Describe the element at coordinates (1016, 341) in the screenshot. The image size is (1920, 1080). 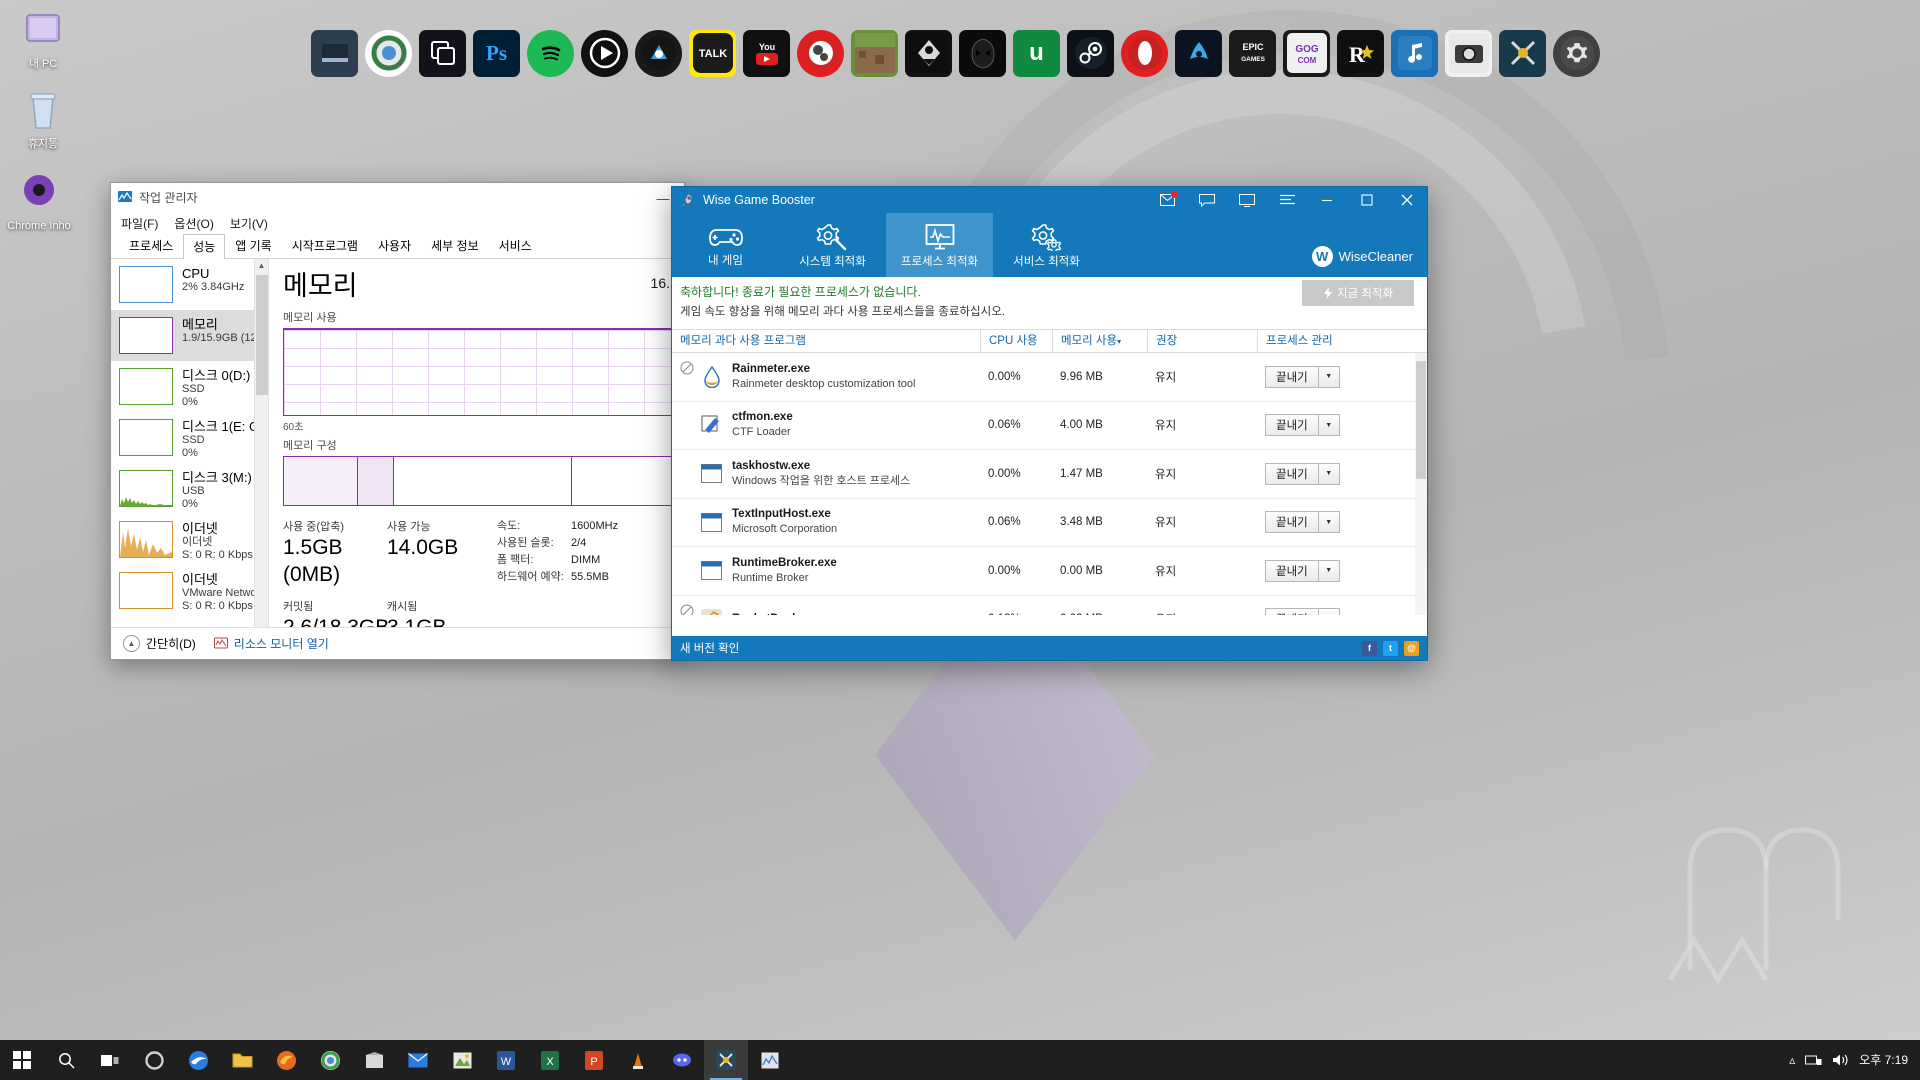
I see `column-header-cpu: CPU 사용` at that location.